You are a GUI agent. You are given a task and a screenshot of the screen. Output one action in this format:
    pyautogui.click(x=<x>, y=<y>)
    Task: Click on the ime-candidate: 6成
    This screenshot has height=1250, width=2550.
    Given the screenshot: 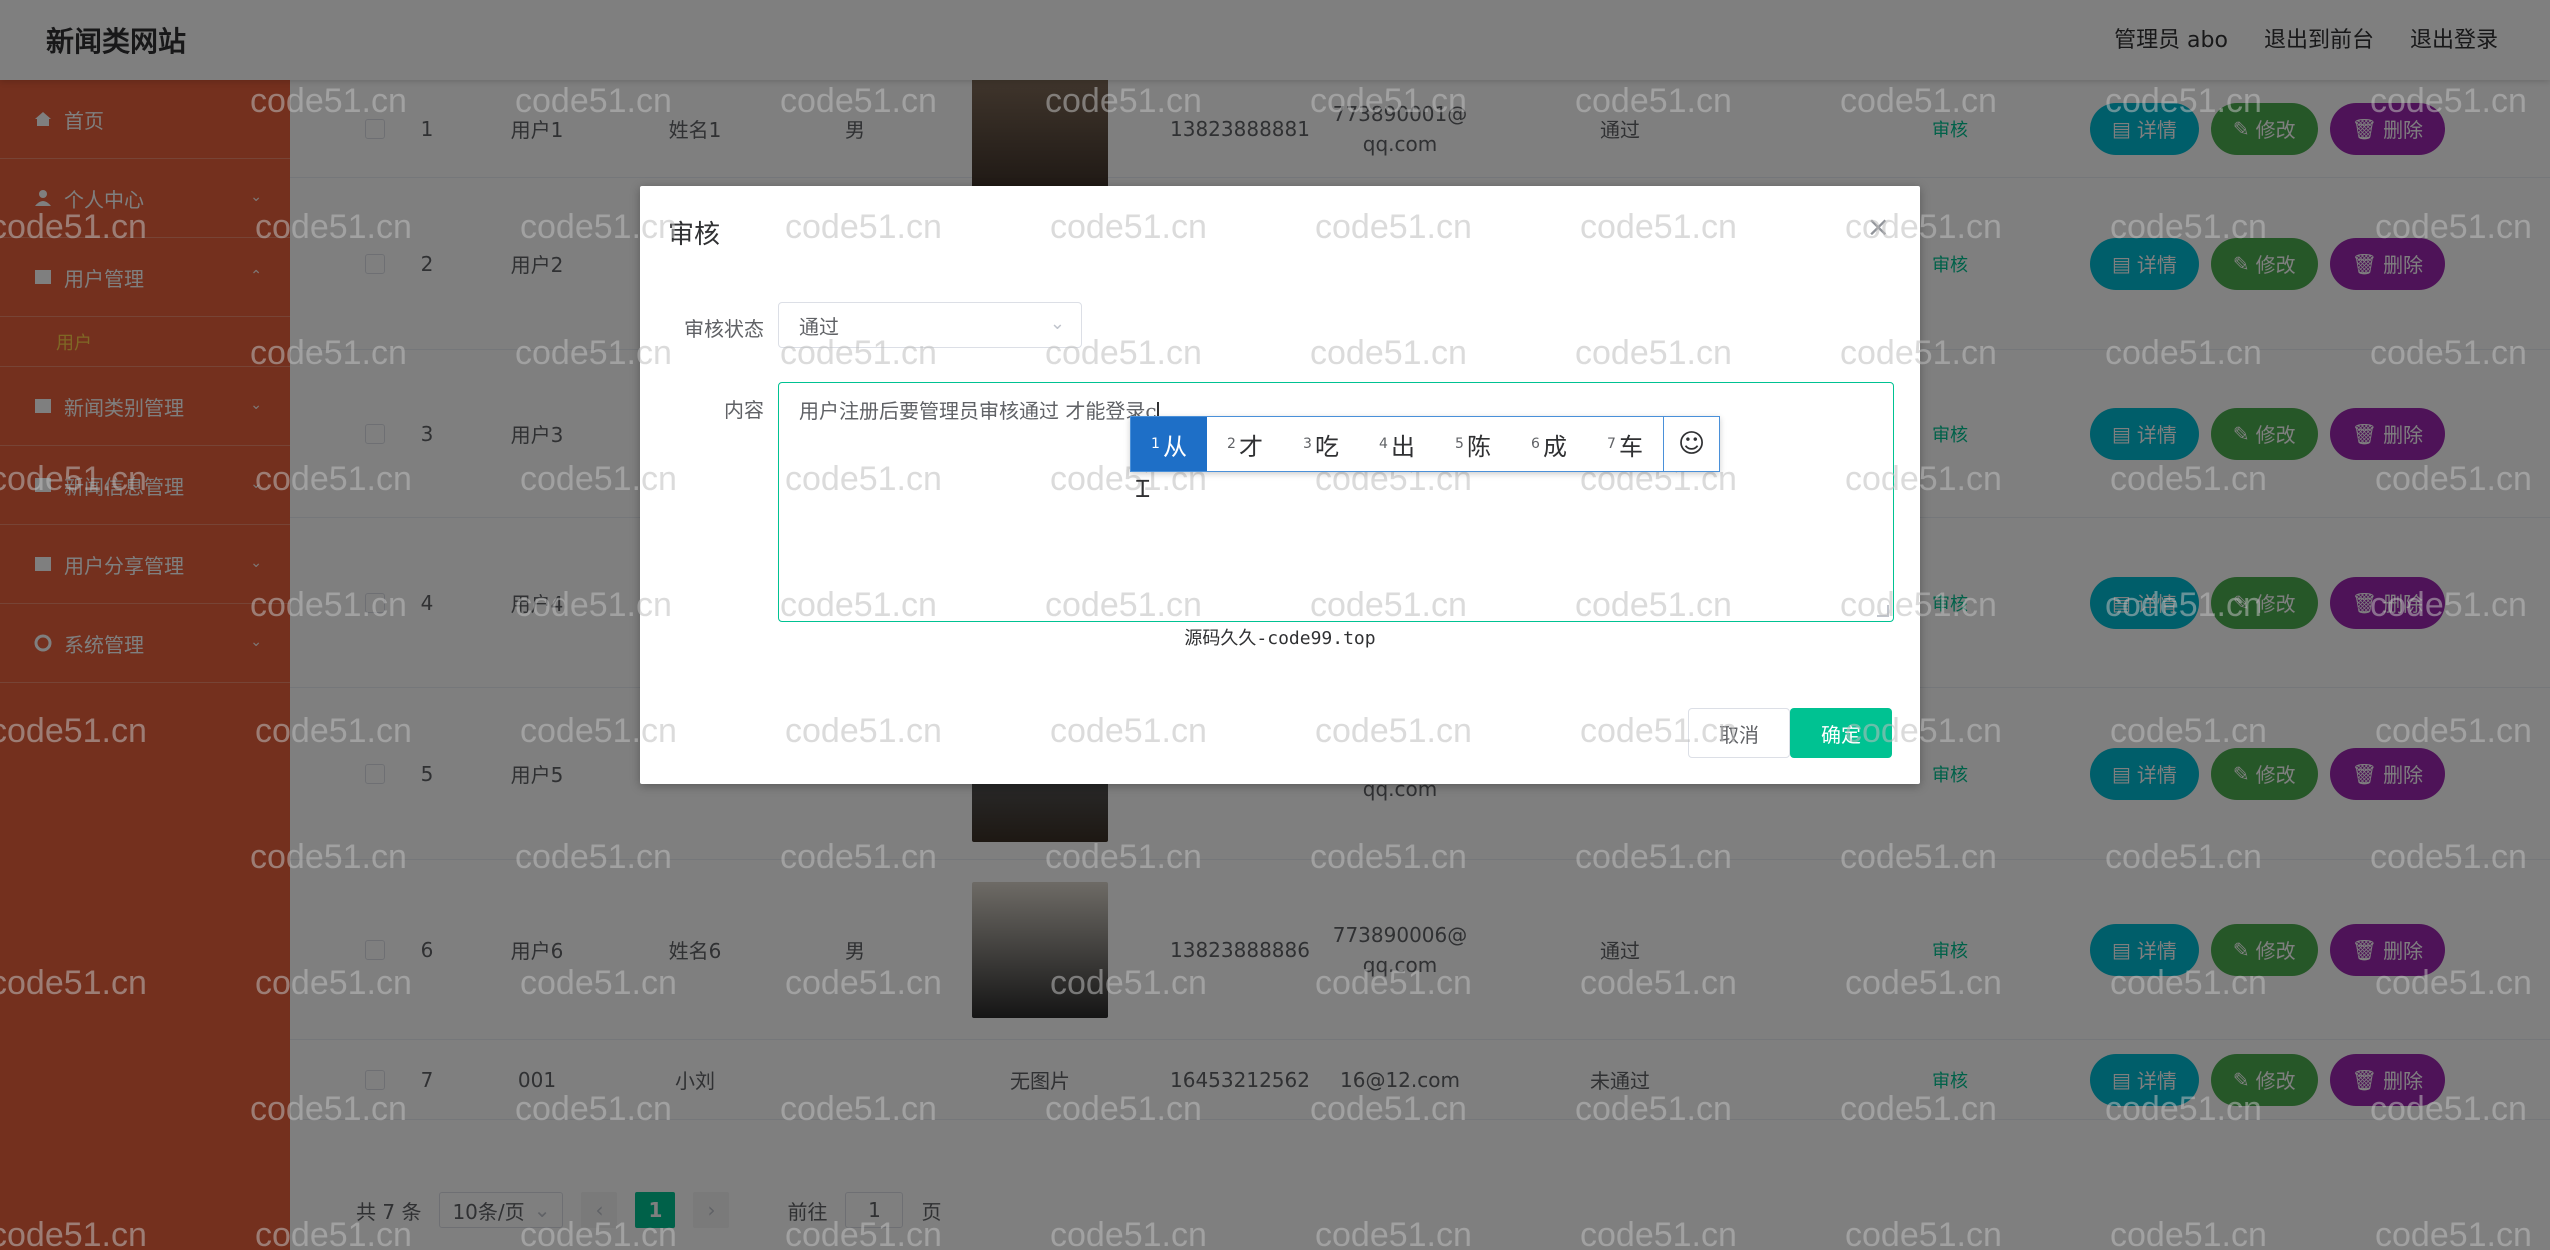 What is the action you would take?
    pyautogui.click(x=1549, y=444)
    